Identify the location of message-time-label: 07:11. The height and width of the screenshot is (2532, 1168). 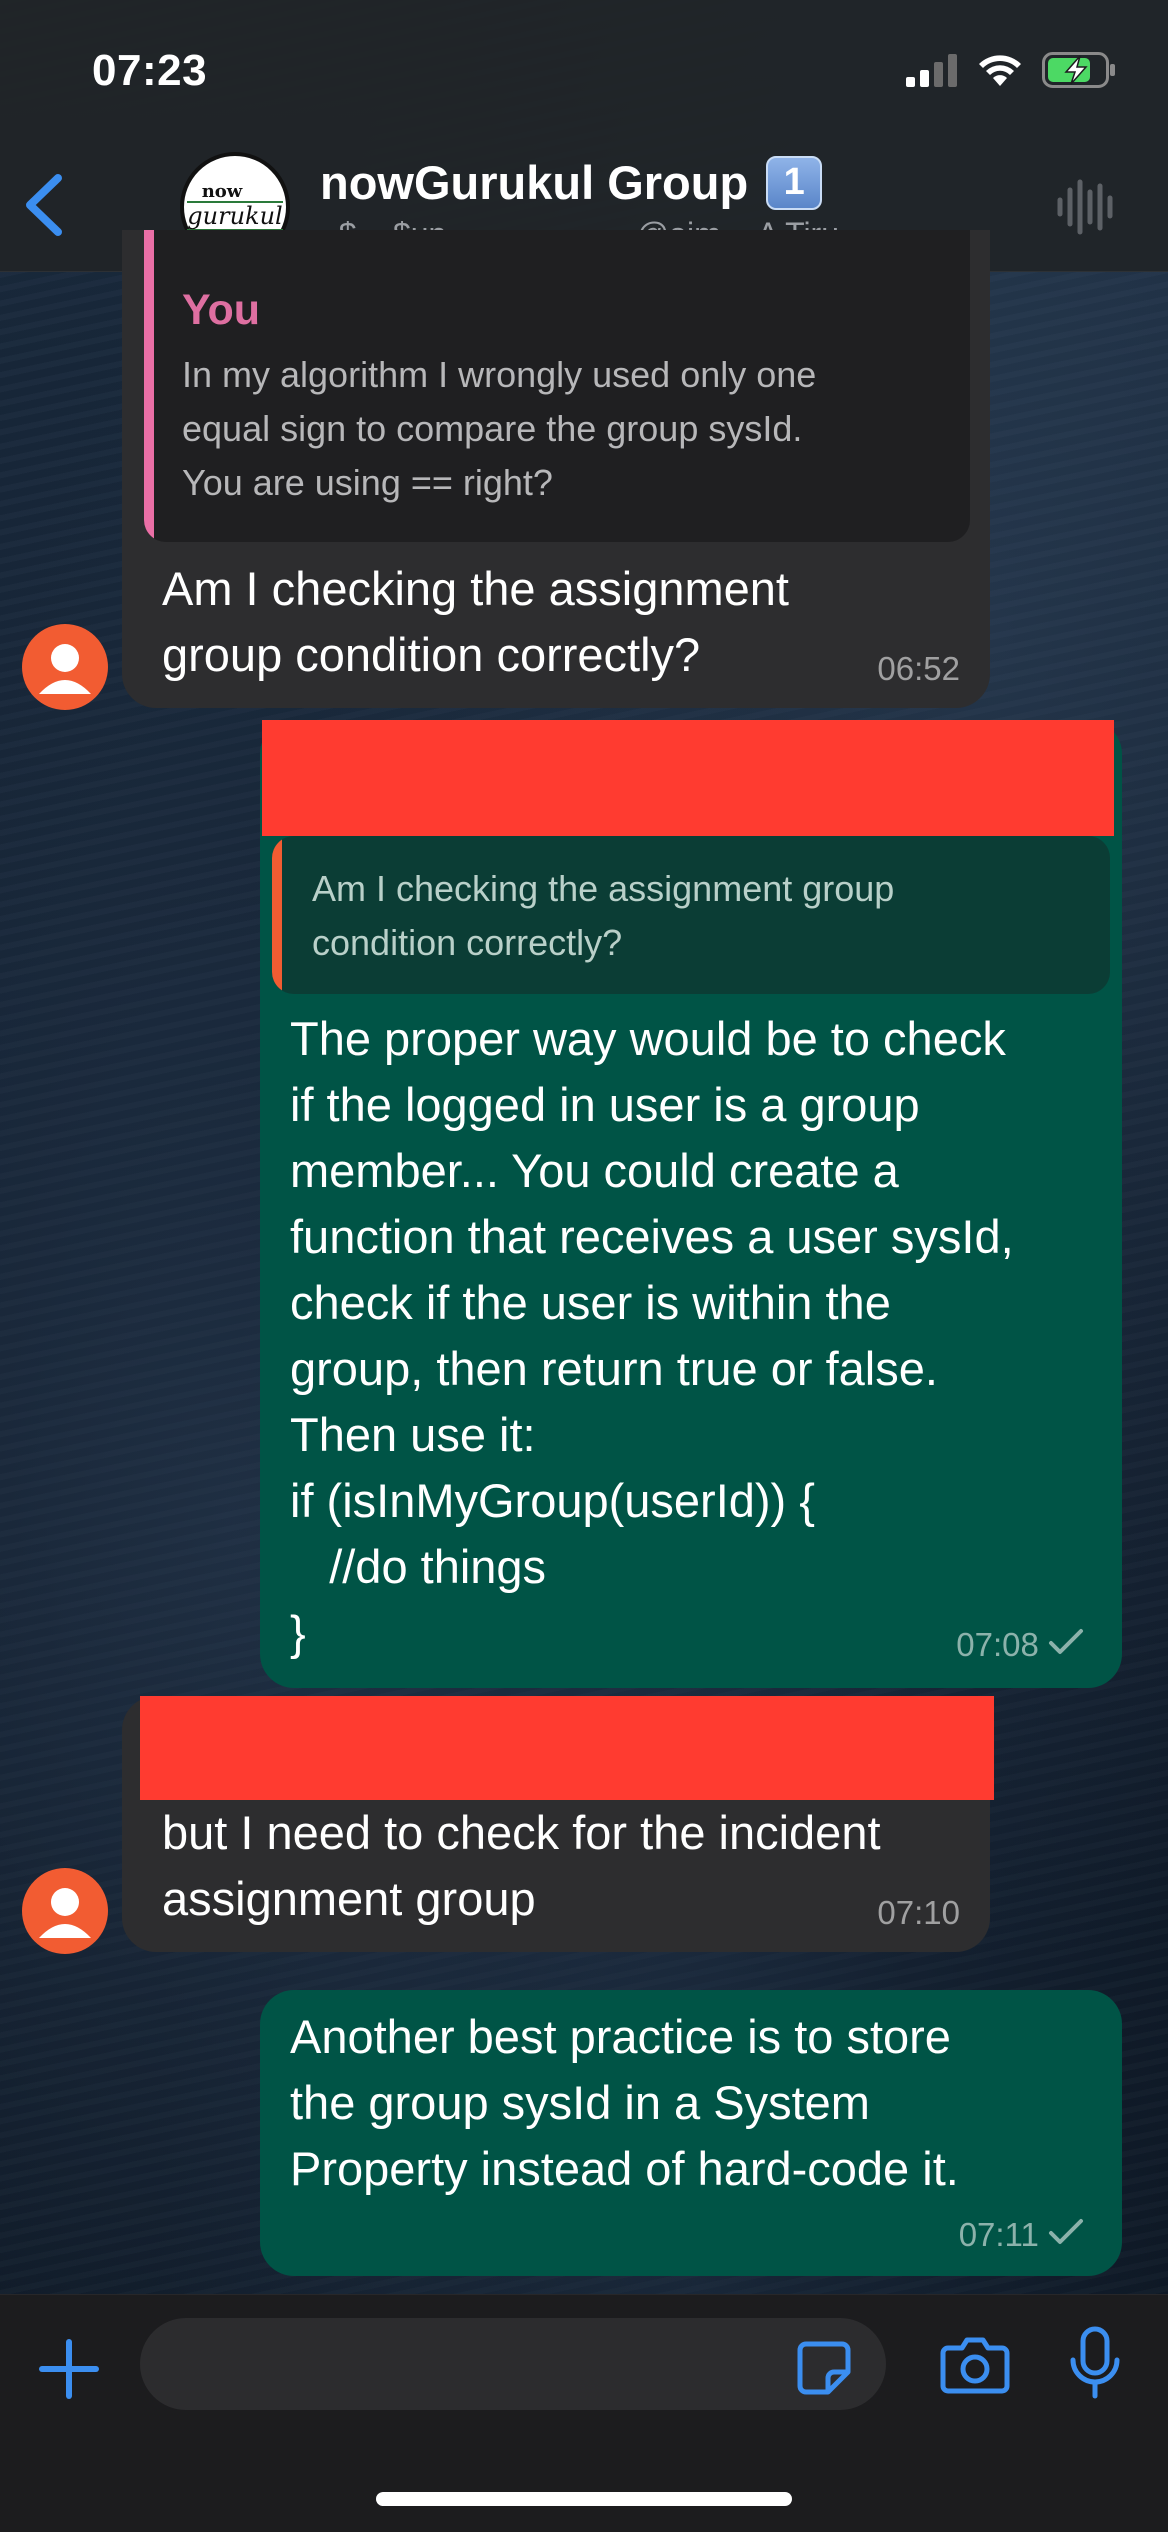
(998, 2234).